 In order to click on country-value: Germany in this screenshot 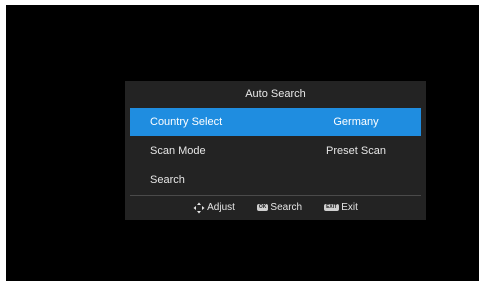, I will do `click(356, 122)`.